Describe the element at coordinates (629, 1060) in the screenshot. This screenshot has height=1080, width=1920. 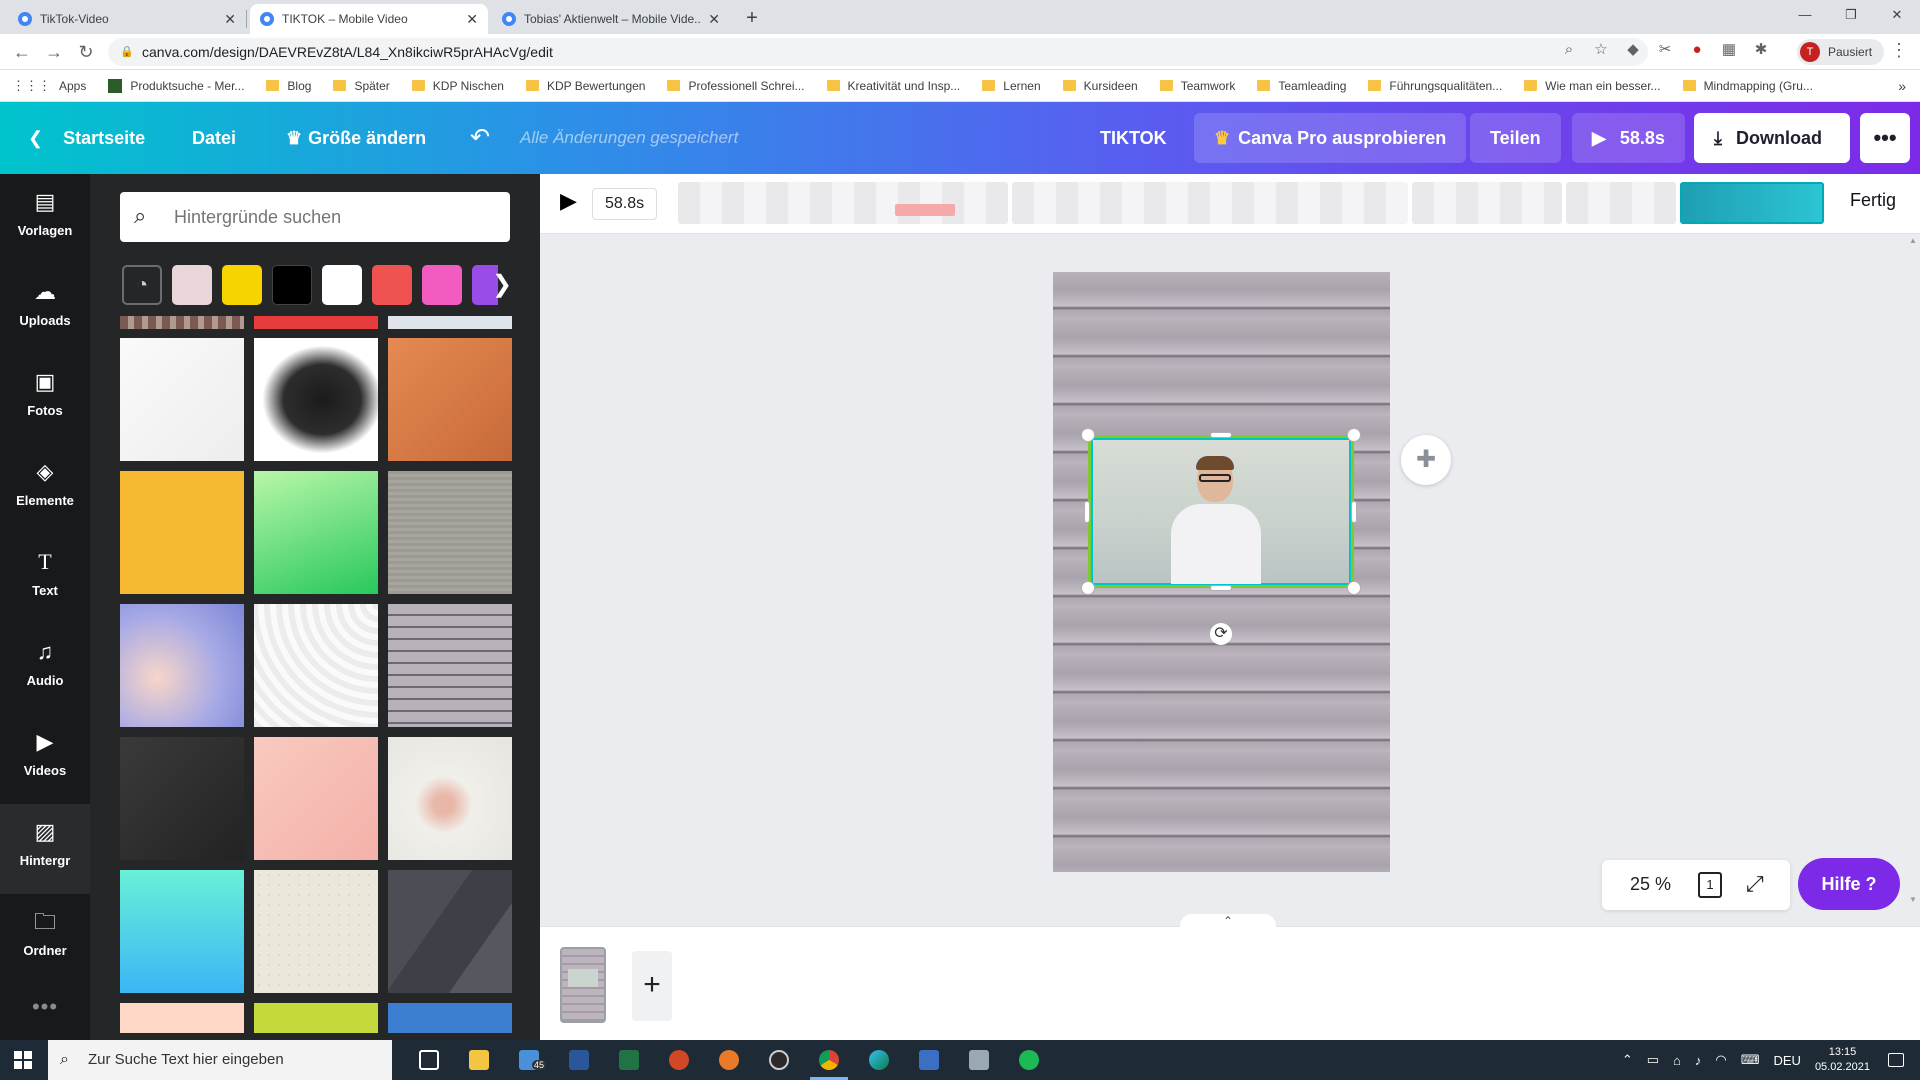
I see `excel-icon` at that location.